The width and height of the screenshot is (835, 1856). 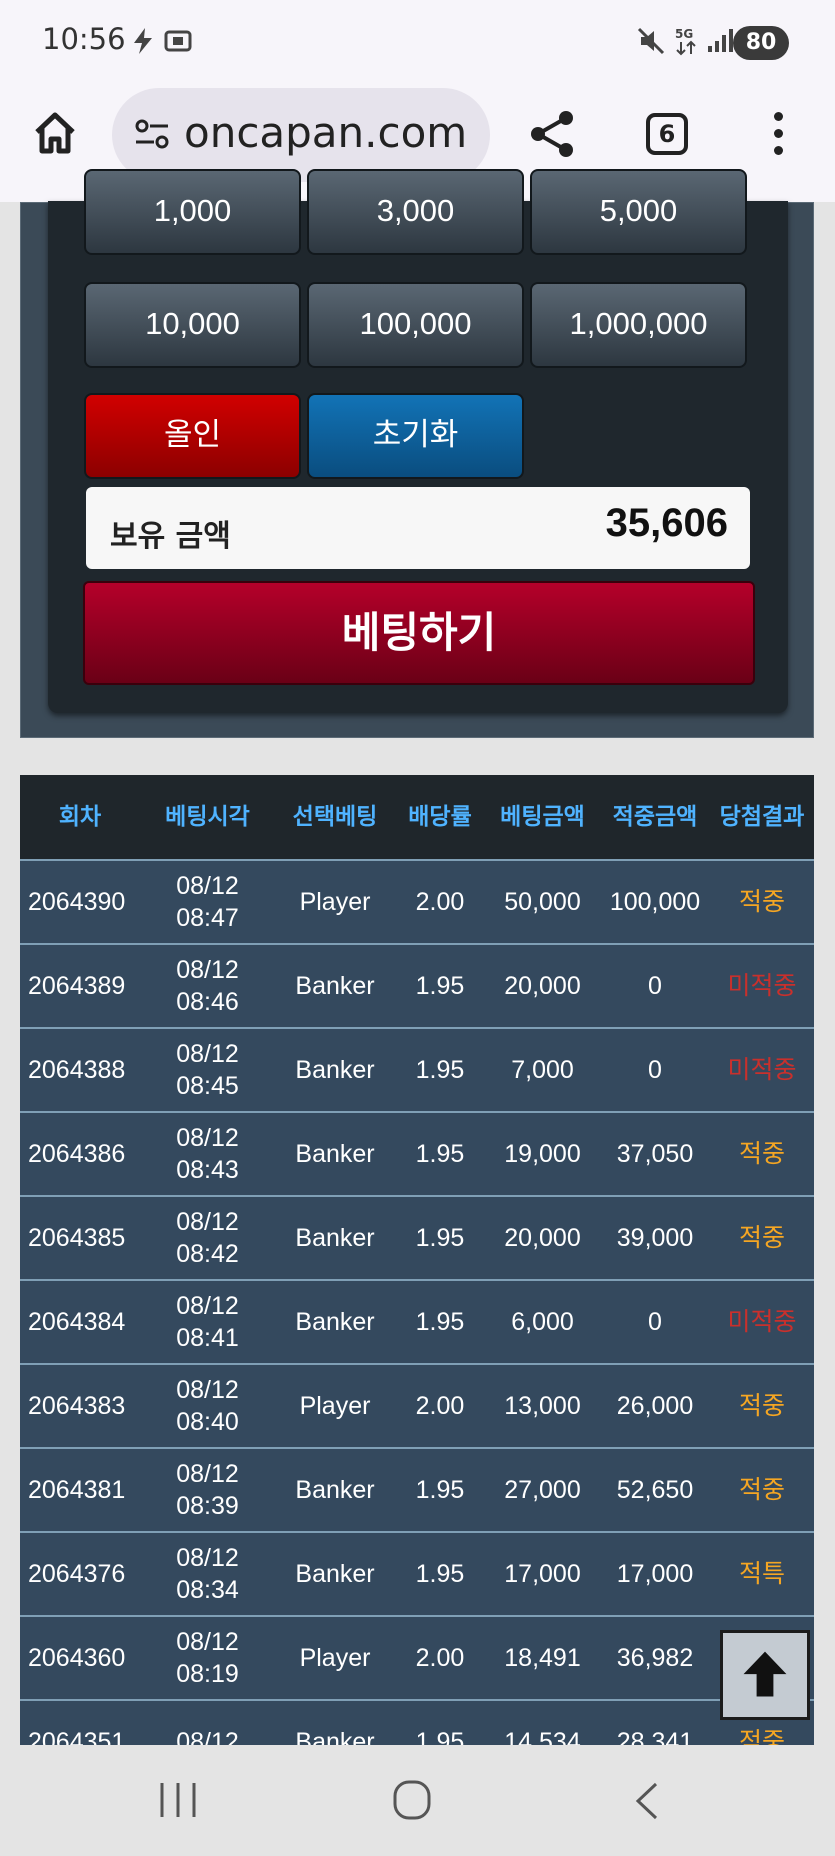 What do you see at coordinates (412, 1800) in the screenshot?
I see `home-nav-icon` at bounding box center [412, 1800].